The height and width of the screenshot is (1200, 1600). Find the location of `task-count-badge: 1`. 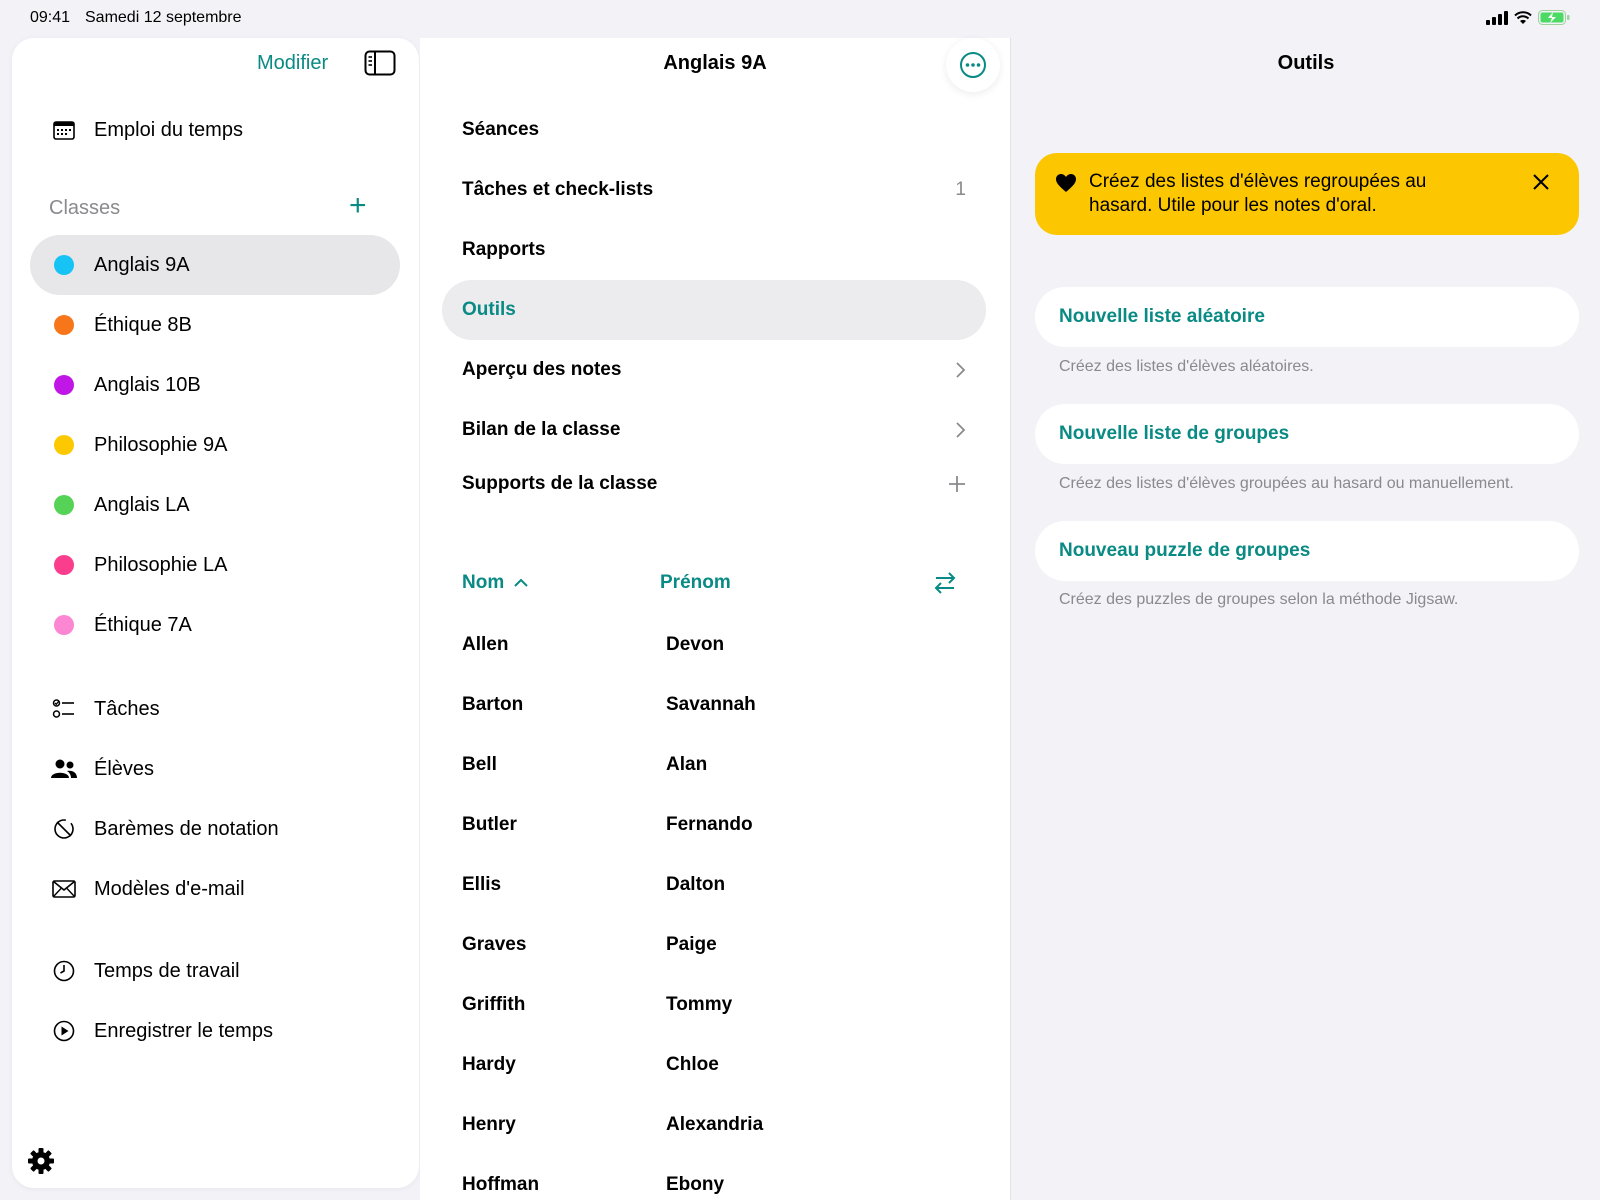

task-count-badge: 1 is located at coordinates (960, 189).